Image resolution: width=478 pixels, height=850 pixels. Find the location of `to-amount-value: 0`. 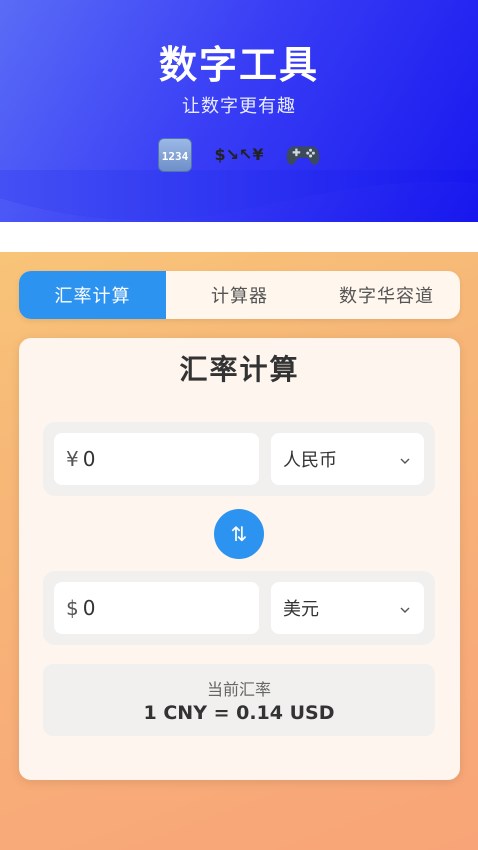

to-amount-value: 0 is located at coordinates (89, 608).